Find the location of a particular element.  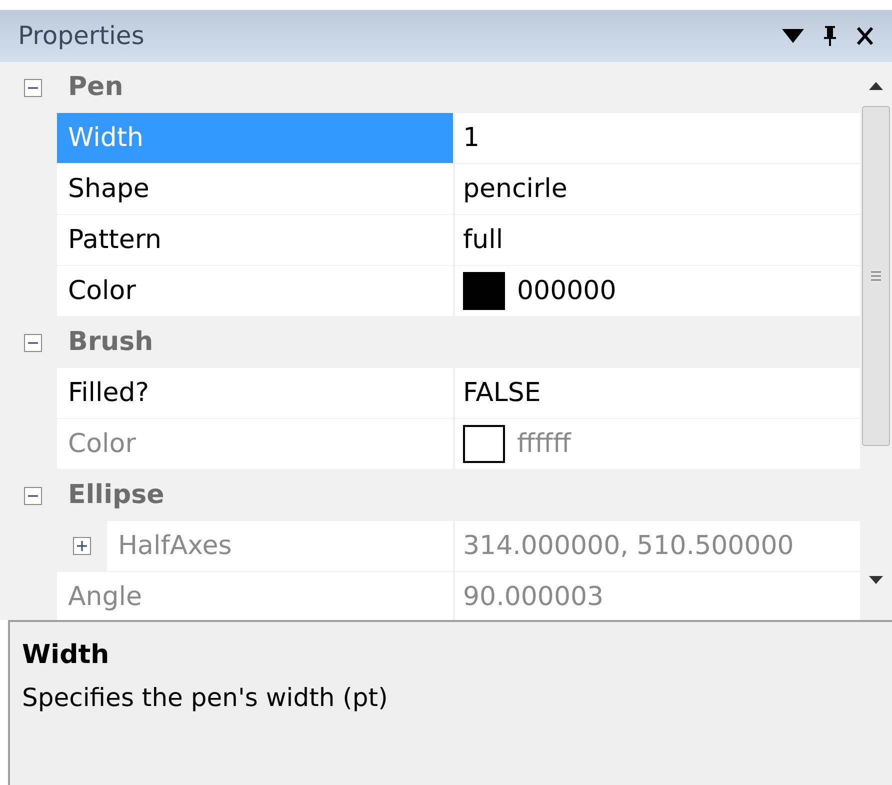

scrollbar-thumb is located at coordinates (876, 276).